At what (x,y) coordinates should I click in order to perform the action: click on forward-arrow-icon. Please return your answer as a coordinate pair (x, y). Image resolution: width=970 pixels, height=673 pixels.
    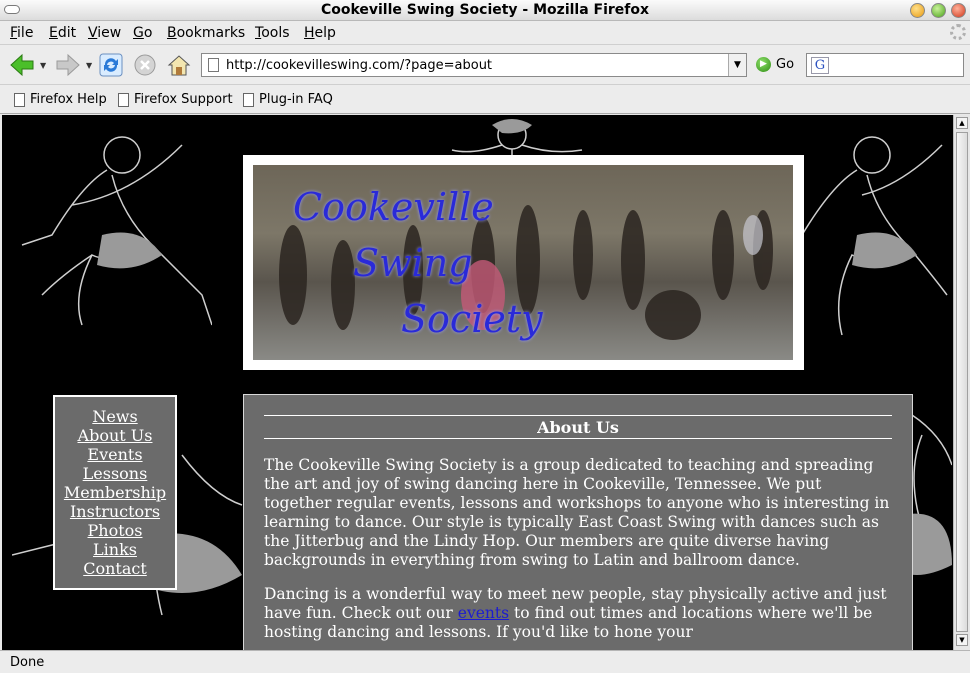
    Looking at the image, I should click on (68, 65).